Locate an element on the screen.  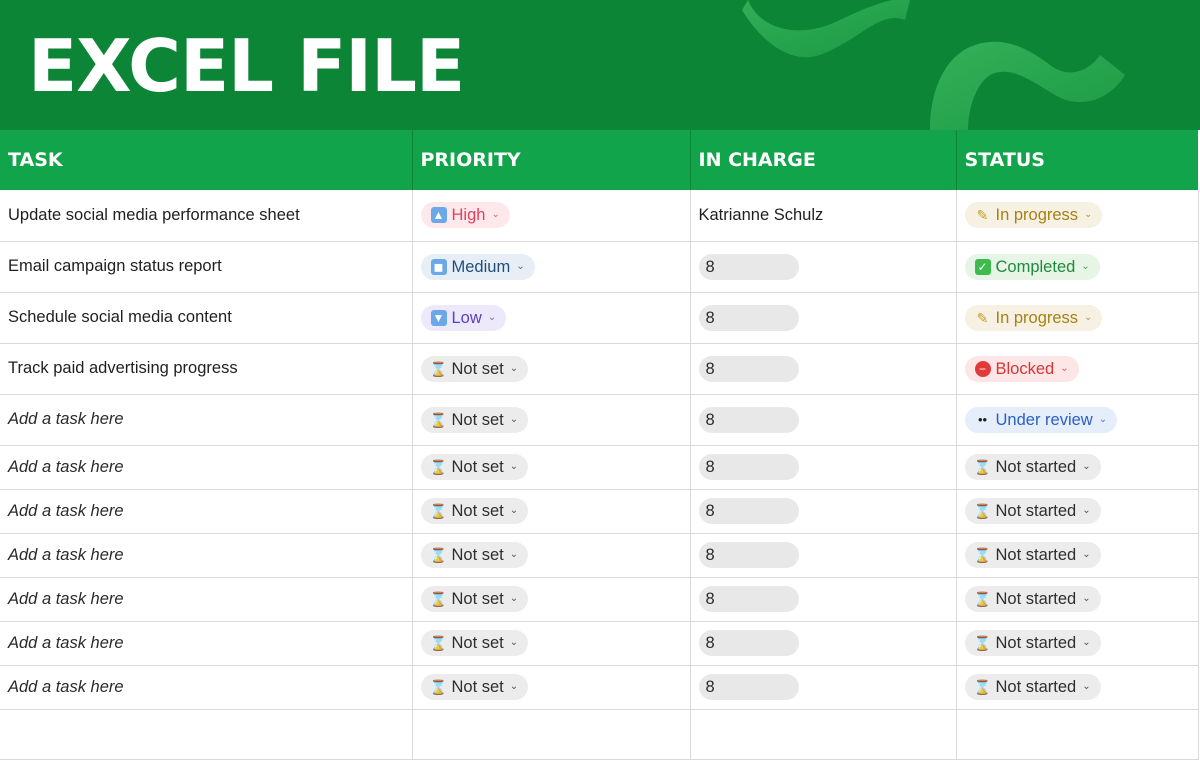
checkmark-icon: ✓ is located at coordinates (982, 266).